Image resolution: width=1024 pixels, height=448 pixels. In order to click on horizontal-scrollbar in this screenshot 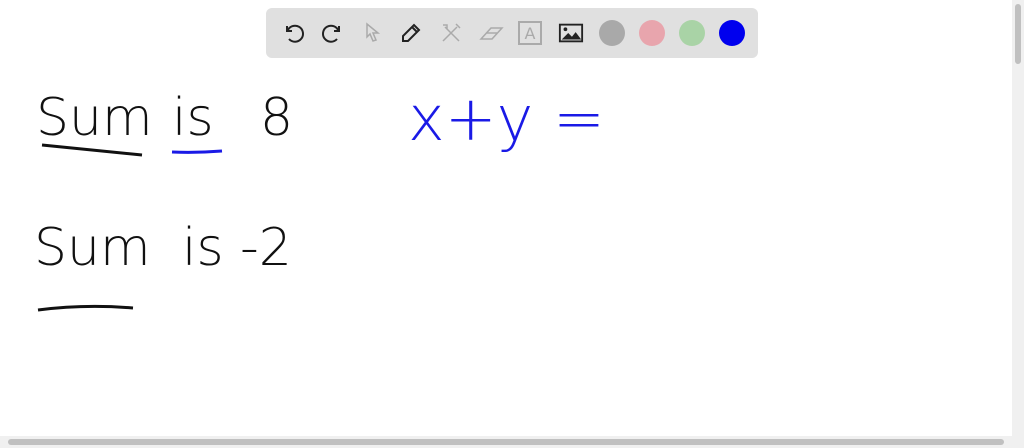, I will do `click(512, 442)`.